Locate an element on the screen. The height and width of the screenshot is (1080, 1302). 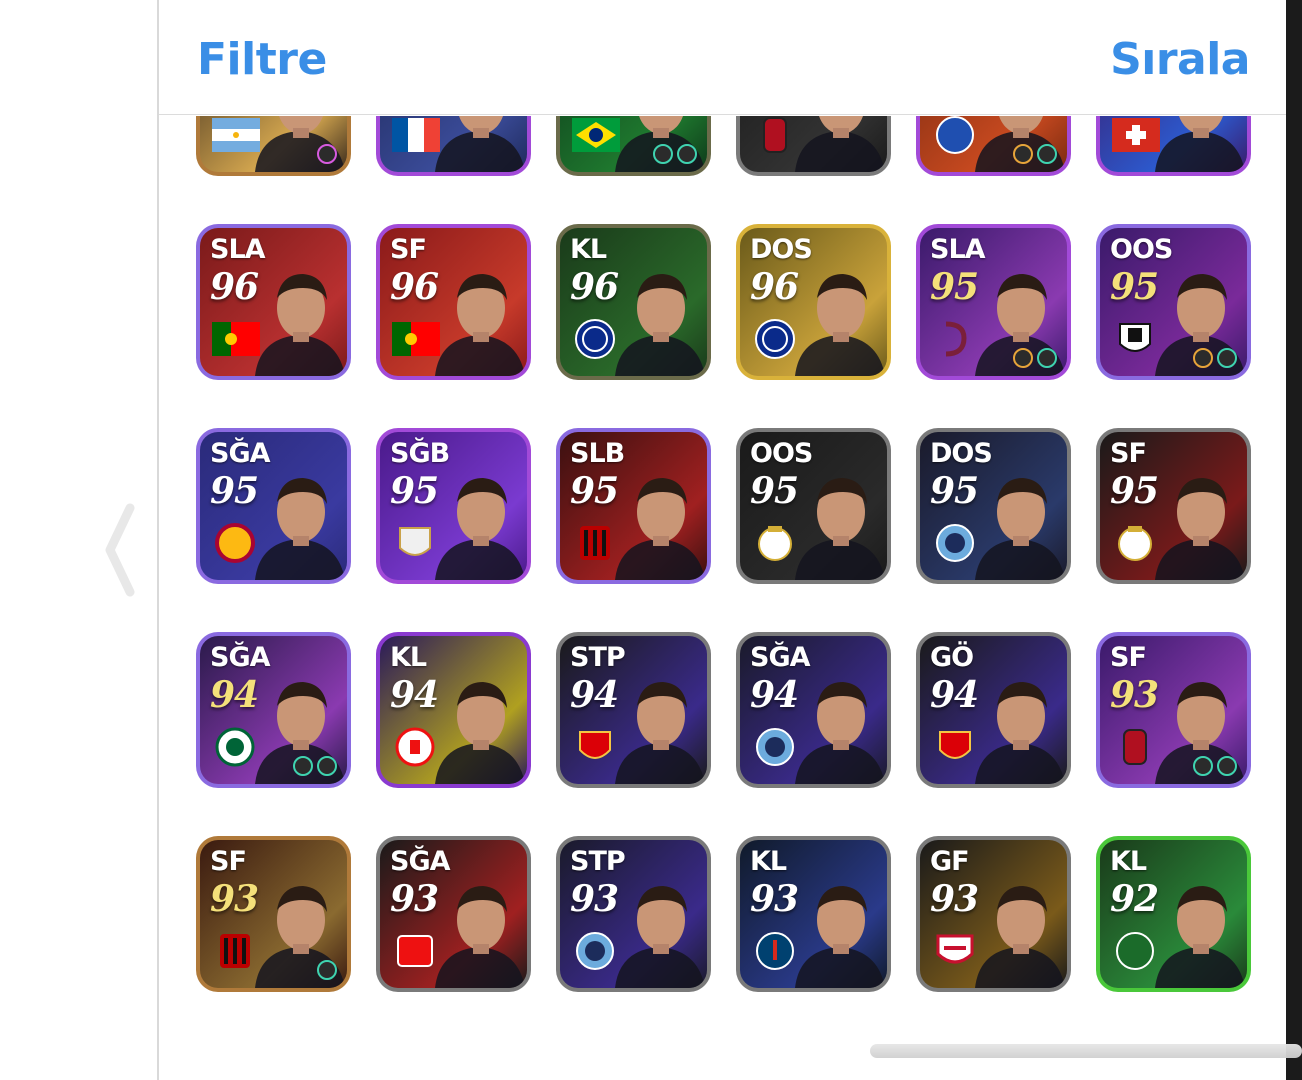
player-card: SLA 95 is located at coordinates (993, 302).